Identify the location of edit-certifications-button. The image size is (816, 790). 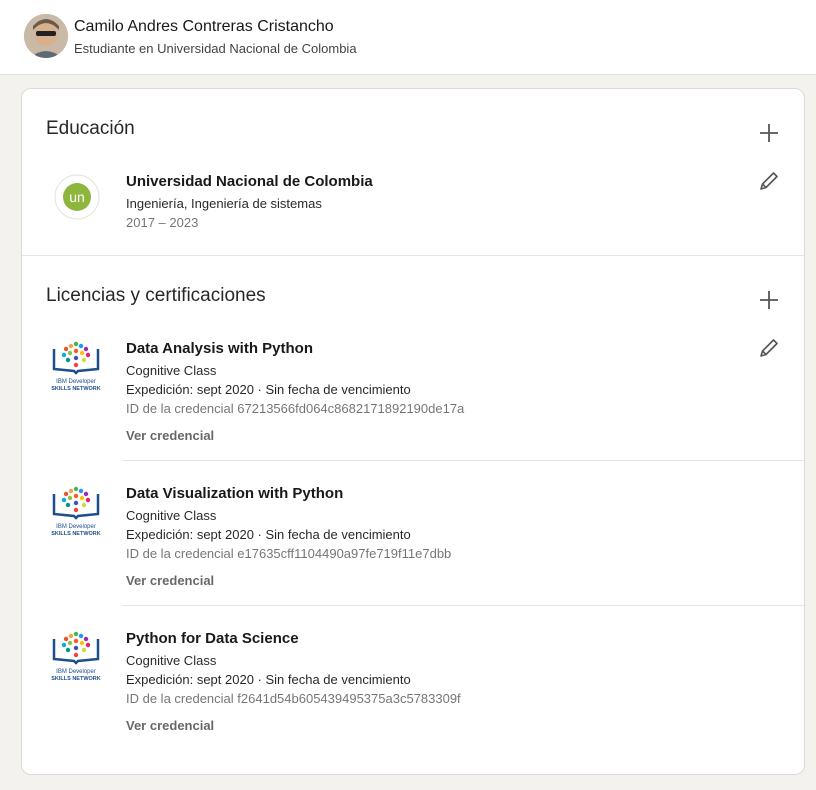
(769, 348).